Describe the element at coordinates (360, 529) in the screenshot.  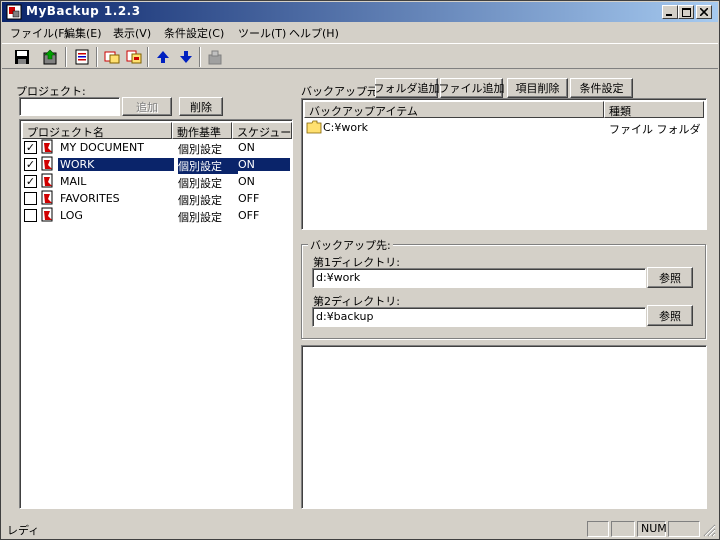
I see `status-bar: レディ NUM` at that location.